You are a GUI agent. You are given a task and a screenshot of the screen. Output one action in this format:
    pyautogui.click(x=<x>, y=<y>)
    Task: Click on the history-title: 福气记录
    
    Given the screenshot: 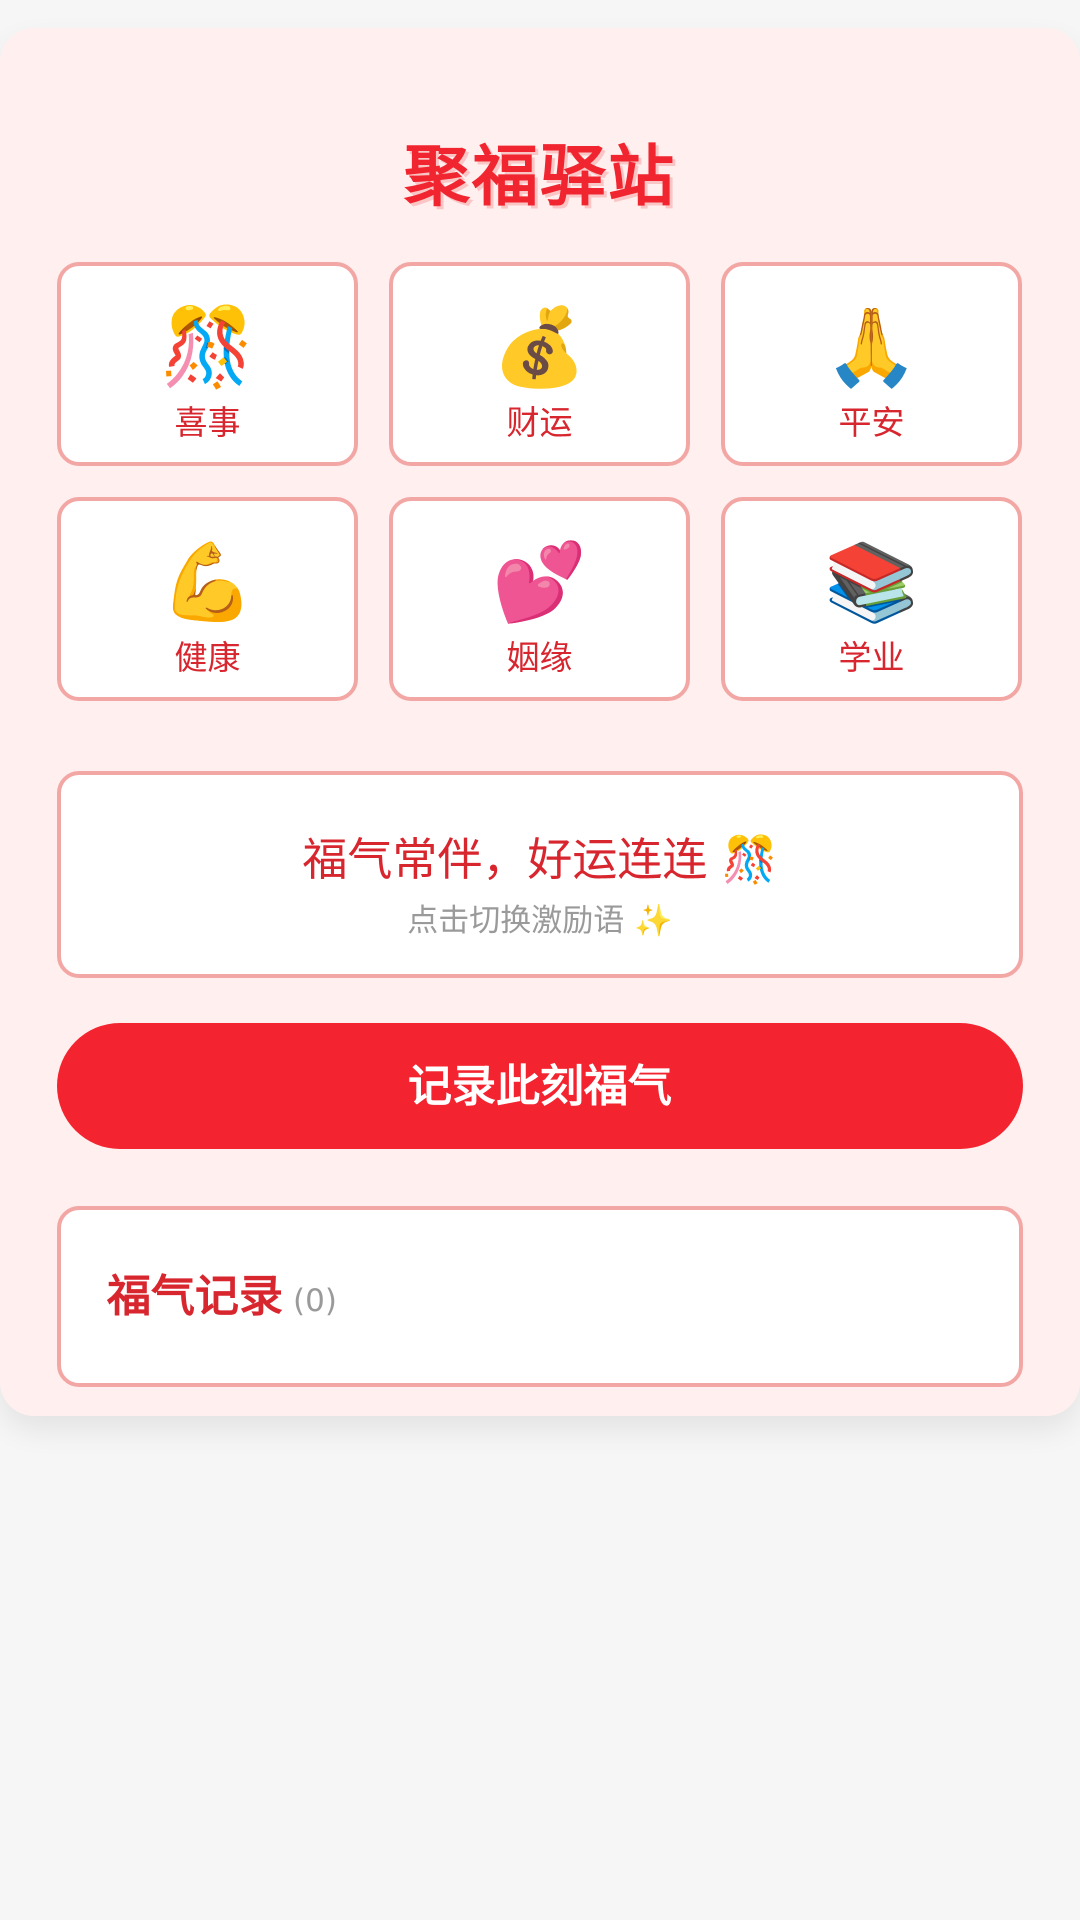 What is the action you would take?
    pyautogui.click(x=195, y=1296)
    